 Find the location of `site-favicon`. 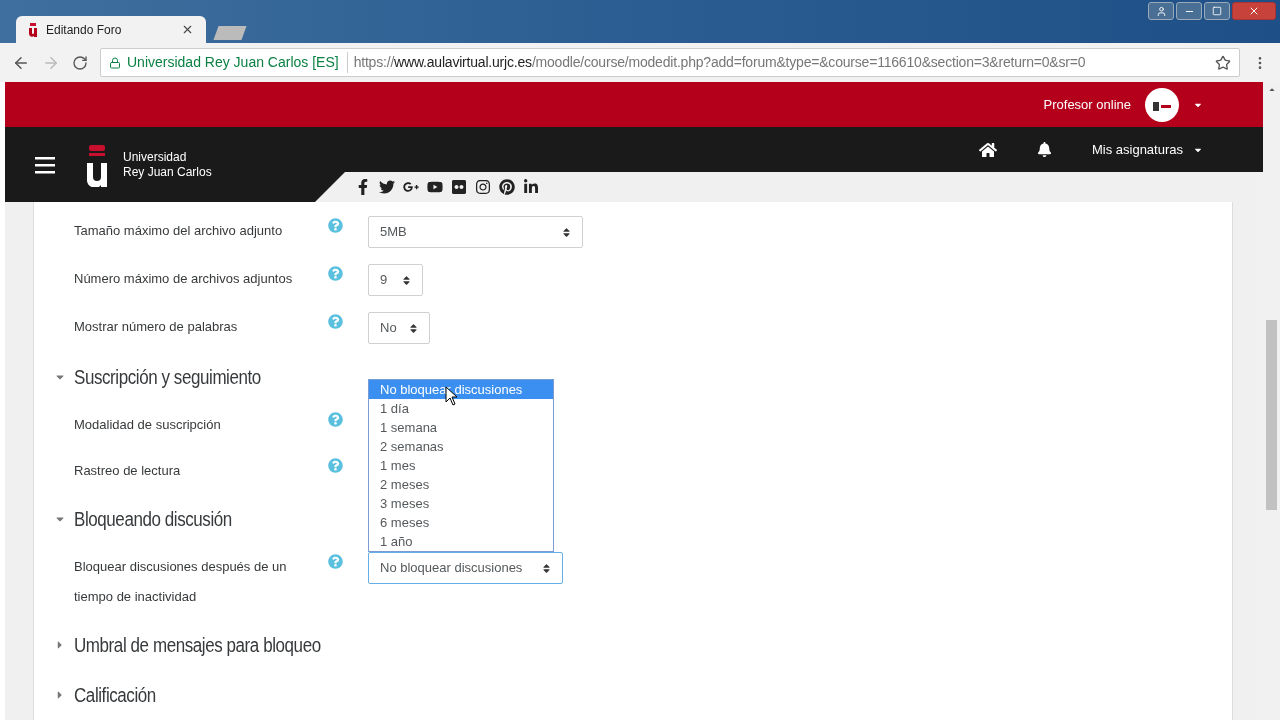

site-favicon is located at coordinates (33, 29).